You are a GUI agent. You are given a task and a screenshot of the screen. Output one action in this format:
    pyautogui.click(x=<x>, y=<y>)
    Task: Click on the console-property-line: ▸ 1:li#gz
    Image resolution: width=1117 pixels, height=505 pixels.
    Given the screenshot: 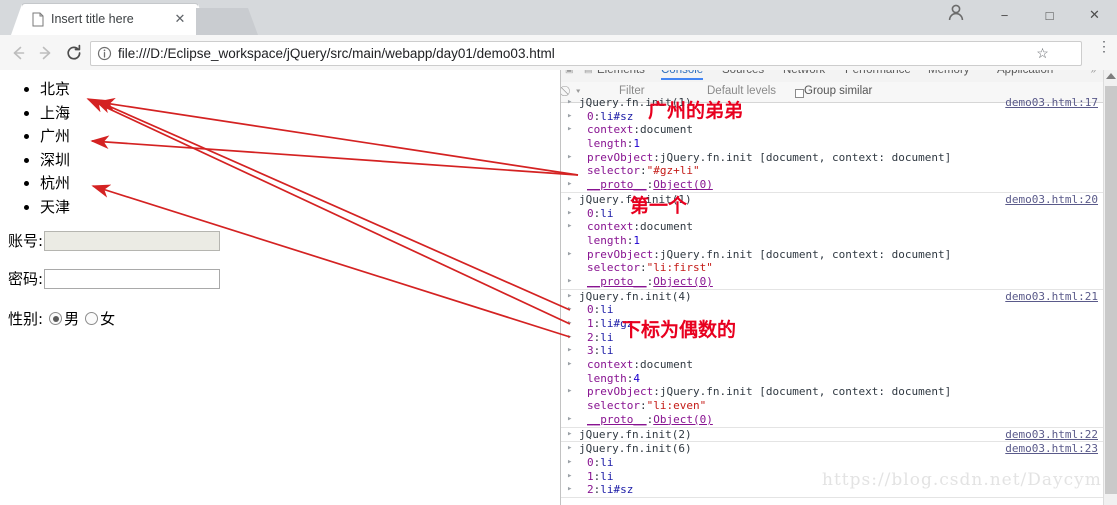 What is the action you would take?
    pyautogui.click(x=600, y=324)
    